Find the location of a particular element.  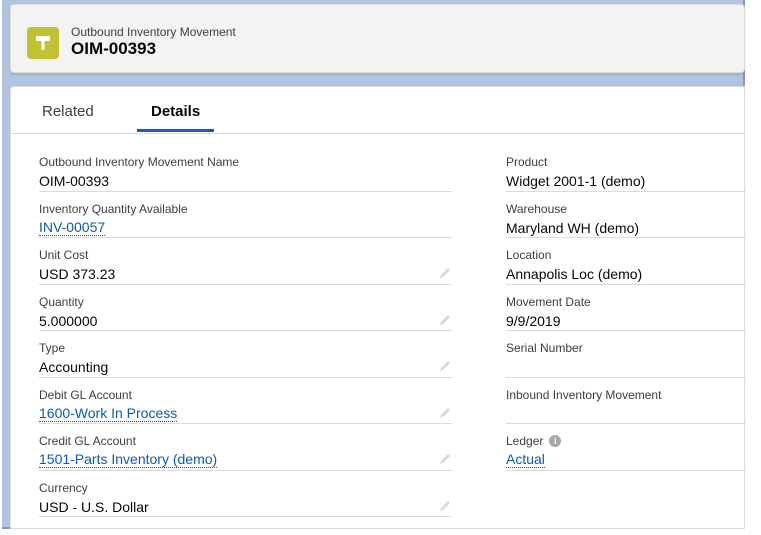

field-value: OIM-00393 is located at coordinates (74, 181).